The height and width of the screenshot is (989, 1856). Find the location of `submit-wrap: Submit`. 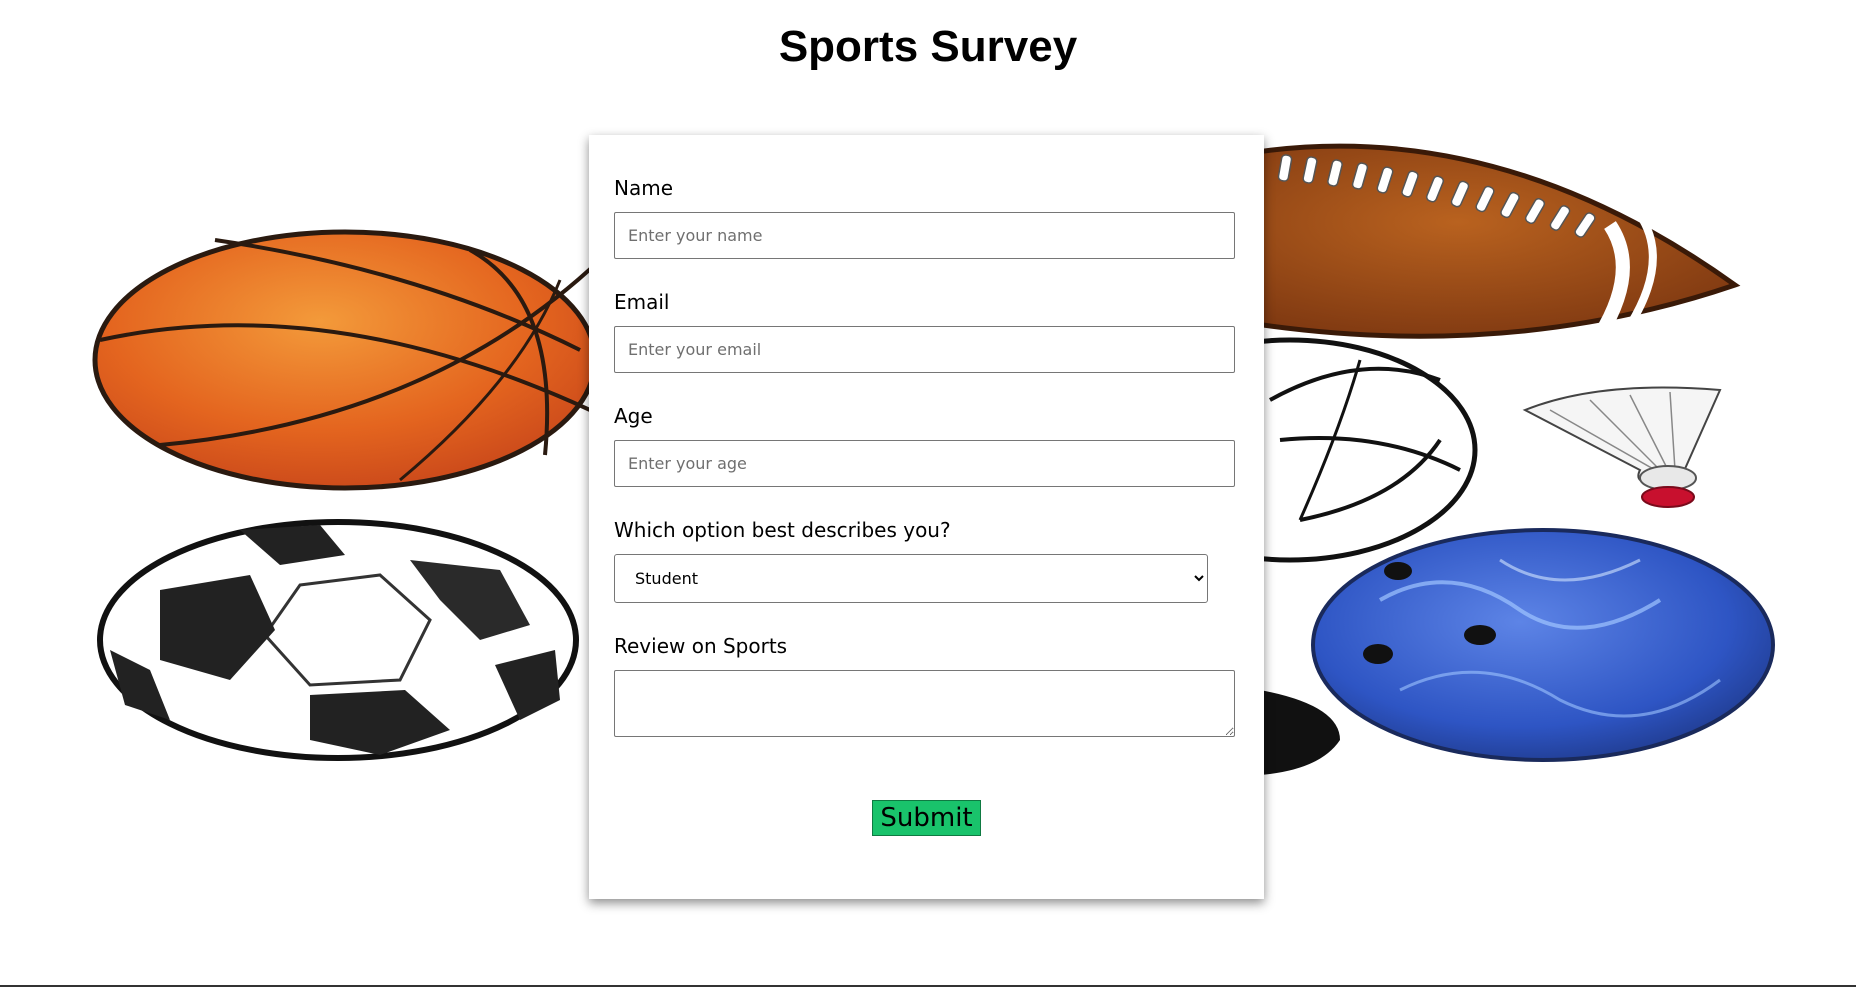

submit-wrap: Submit is located at coordinates (926, 818).